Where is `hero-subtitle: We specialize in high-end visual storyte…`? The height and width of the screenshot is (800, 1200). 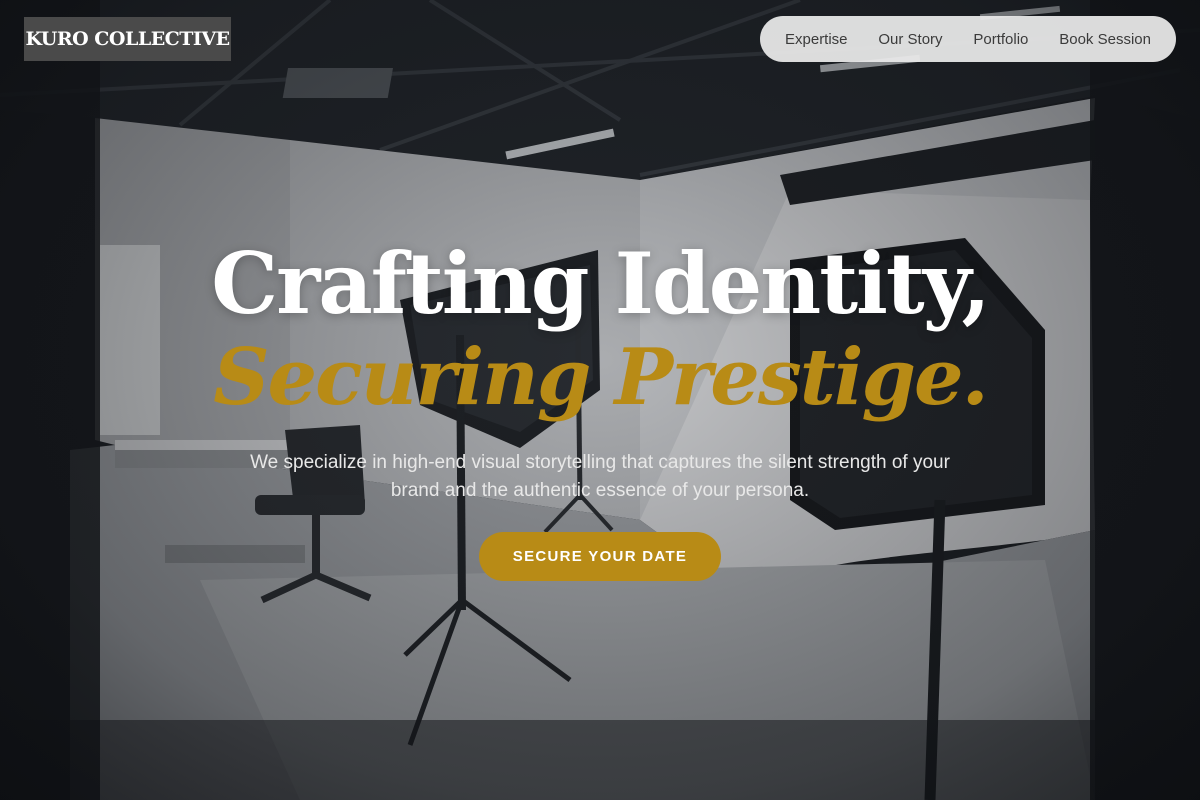
hero-subtitle: We specialize in high-end visual storyte… is located at coordinates (600, 476).